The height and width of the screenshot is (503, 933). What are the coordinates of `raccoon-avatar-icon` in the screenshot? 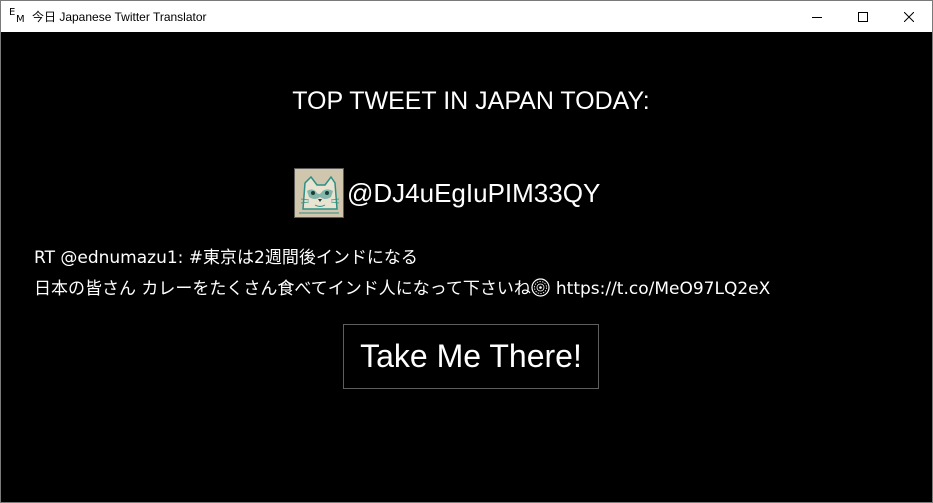 It's located at (319, 193).